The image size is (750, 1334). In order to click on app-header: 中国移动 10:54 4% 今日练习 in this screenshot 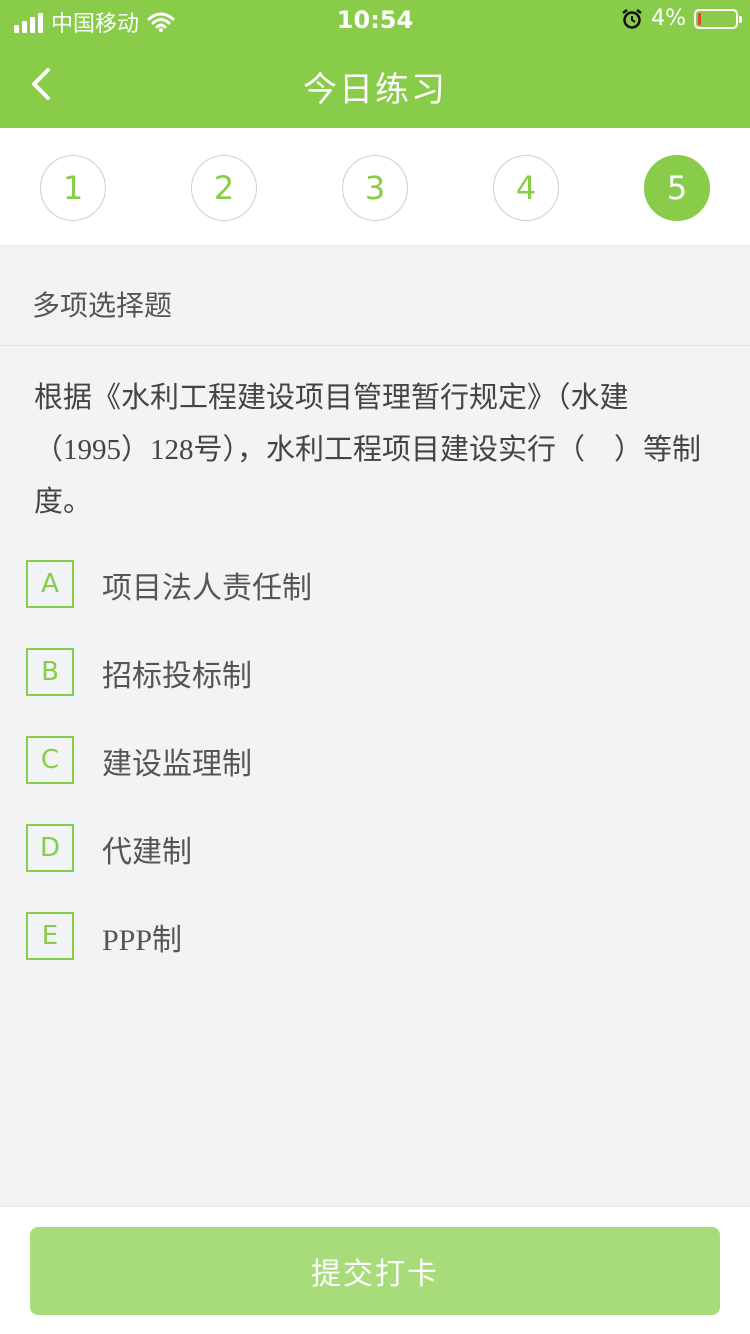, I will do `click(375, 64)`.